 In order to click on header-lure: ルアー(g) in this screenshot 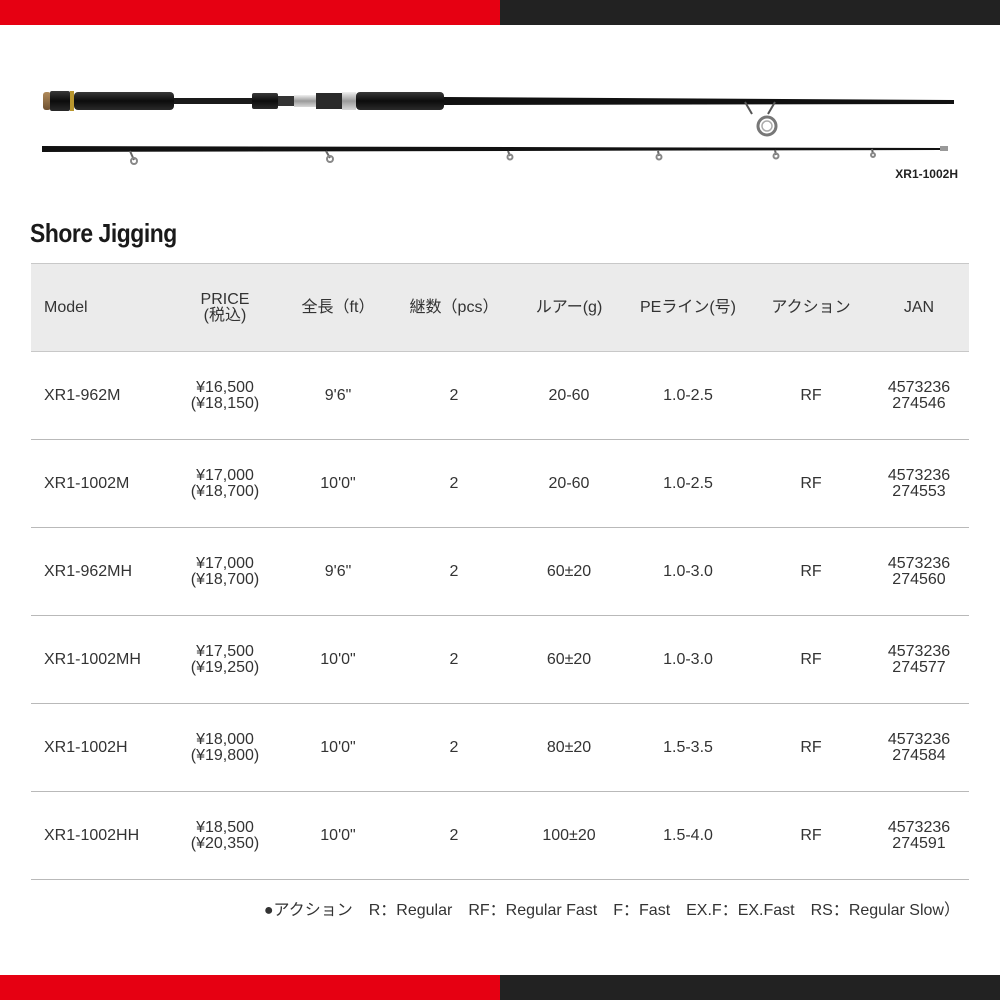, I will do `click(569, 307)`.